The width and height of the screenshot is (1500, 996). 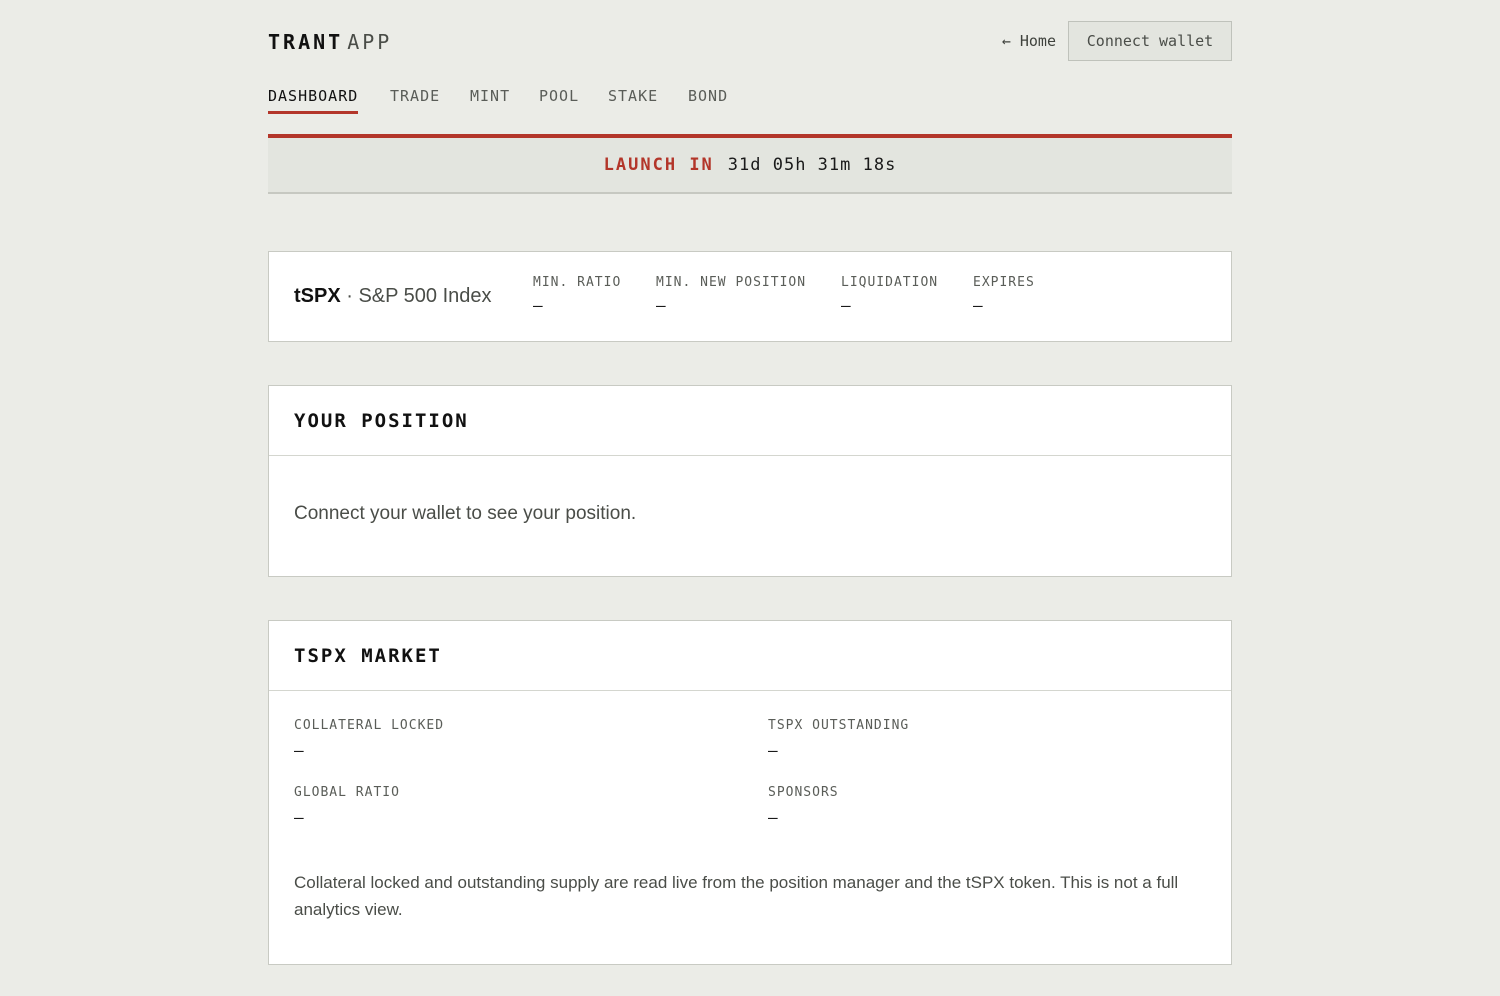 I want to click on stat-sponsors: SPONSORS —, so click(x=803, y=806).